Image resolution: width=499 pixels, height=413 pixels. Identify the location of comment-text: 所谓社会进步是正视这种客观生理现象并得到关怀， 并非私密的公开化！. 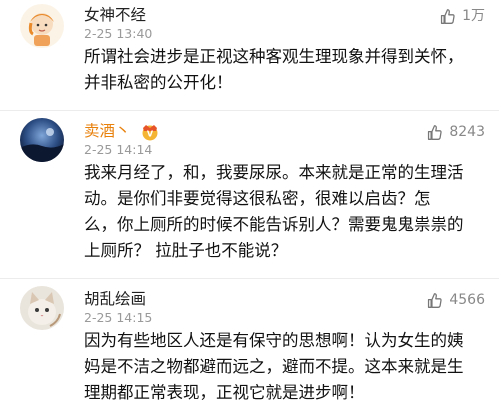
(287, 70).